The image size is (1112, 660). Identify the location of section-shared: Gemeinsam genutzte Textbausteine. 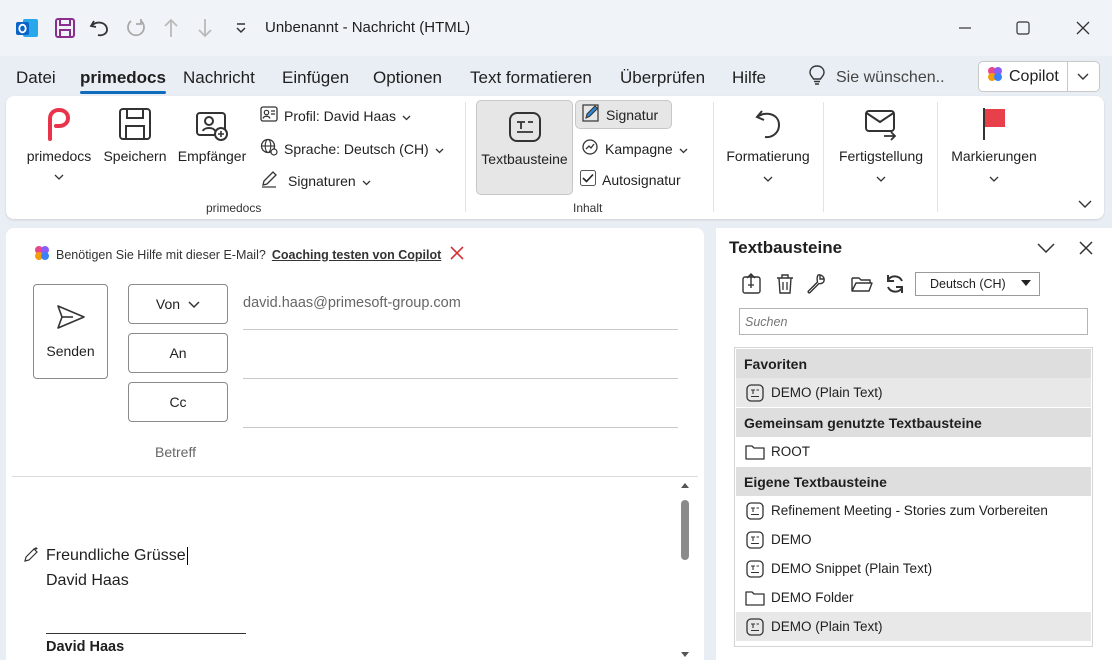
(913, 422).